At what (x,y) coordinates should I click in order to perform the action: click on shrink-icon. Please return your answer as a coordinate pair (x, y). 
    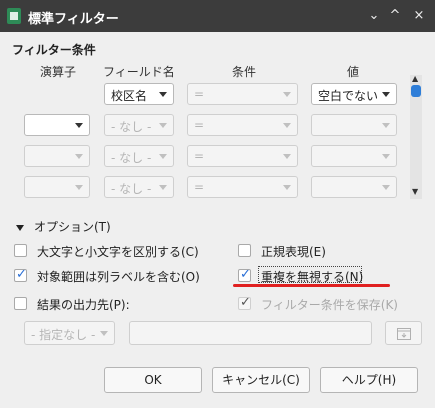
    Looking at the image, I should click on (403, 334).